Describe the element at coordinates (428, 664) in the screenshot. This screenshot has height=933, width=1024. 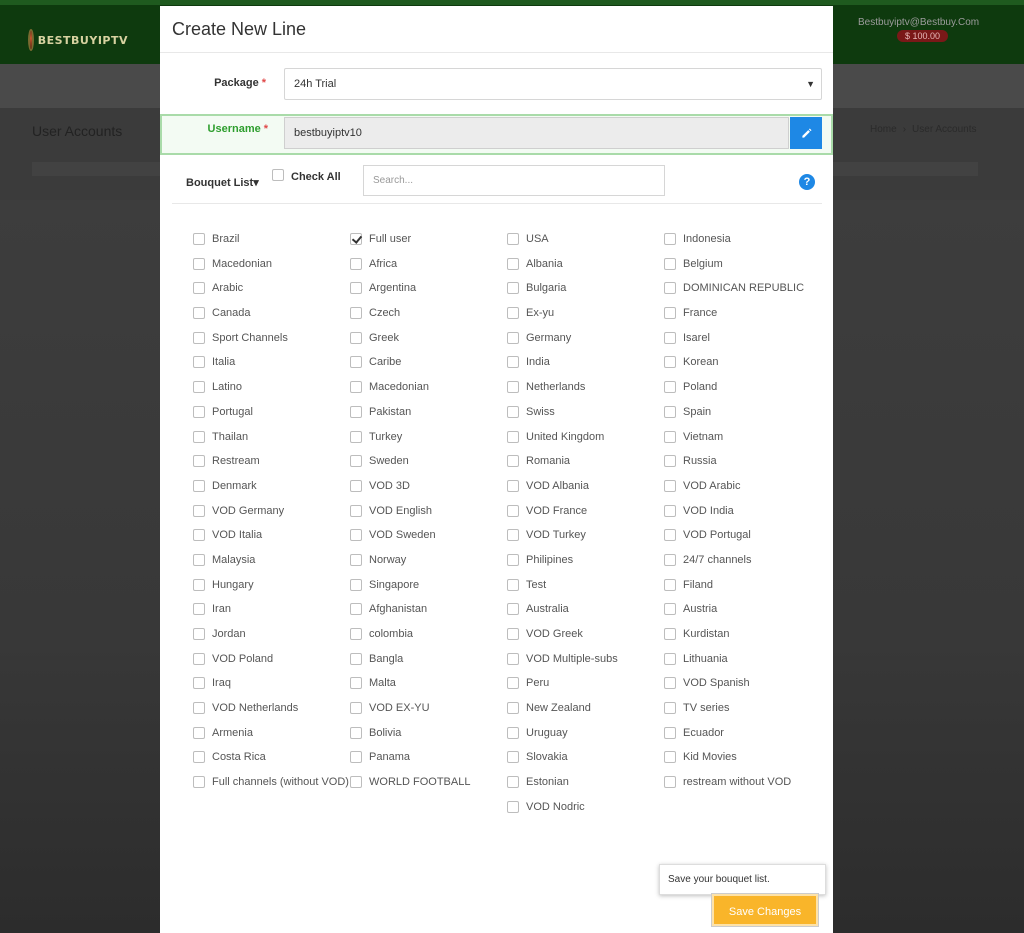
I see `bouquet-item: Bangla` at that location.